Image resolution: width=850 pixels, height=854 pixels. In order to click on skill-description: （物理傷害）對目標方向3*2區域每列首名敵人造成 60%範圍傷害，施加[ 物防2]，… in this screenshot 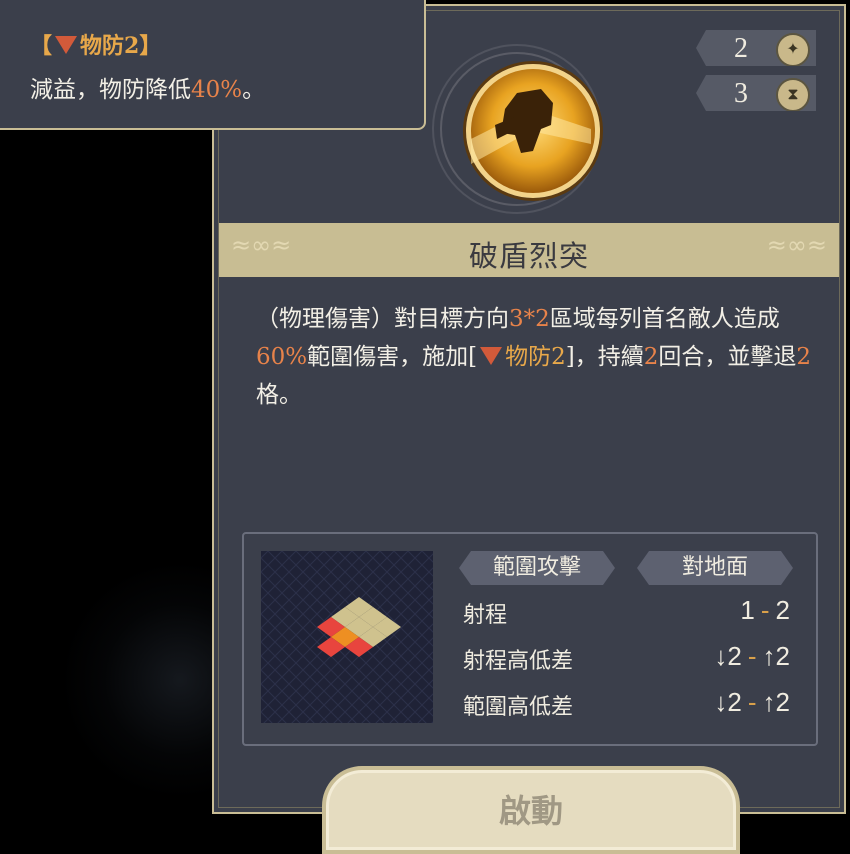, I will do `click(536, 357)`.